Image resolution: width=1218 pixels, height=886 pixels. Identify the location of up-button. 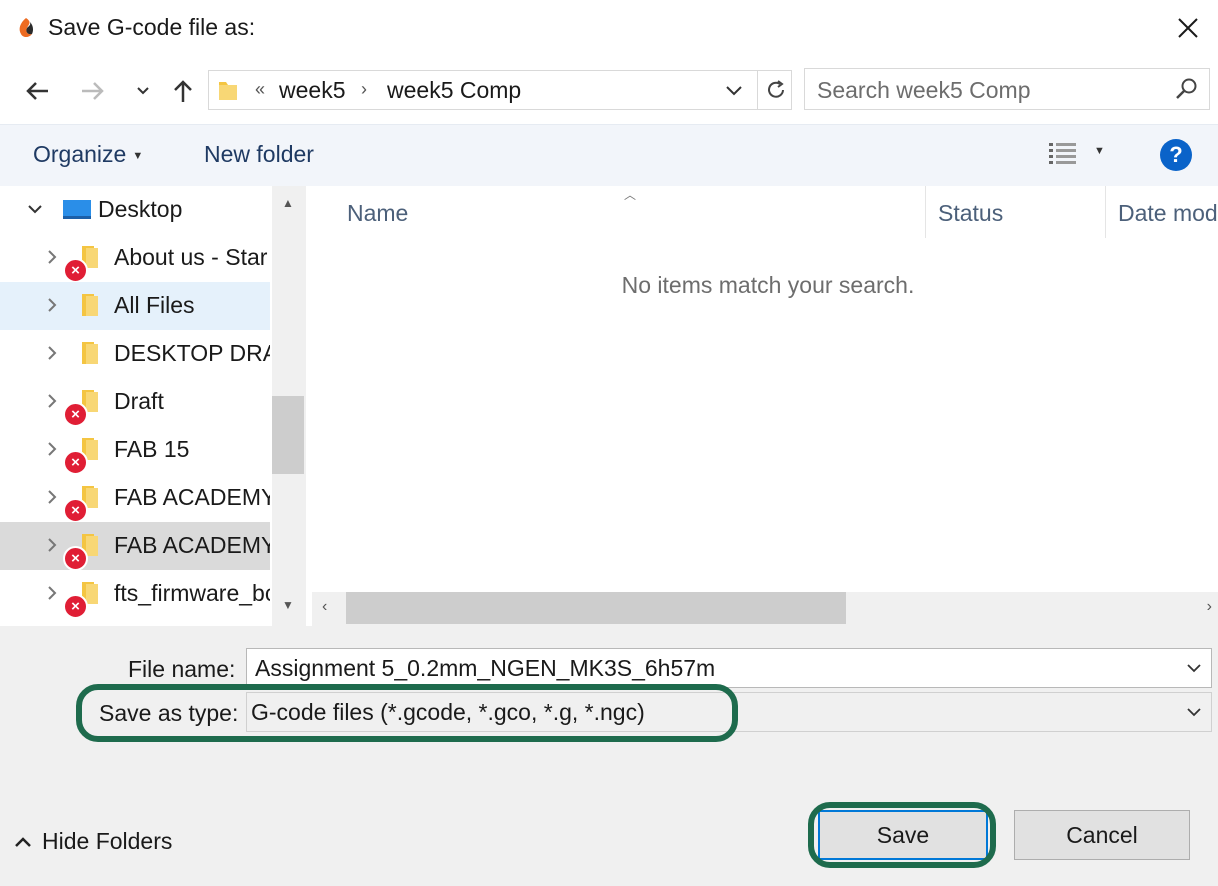
(183, 91).